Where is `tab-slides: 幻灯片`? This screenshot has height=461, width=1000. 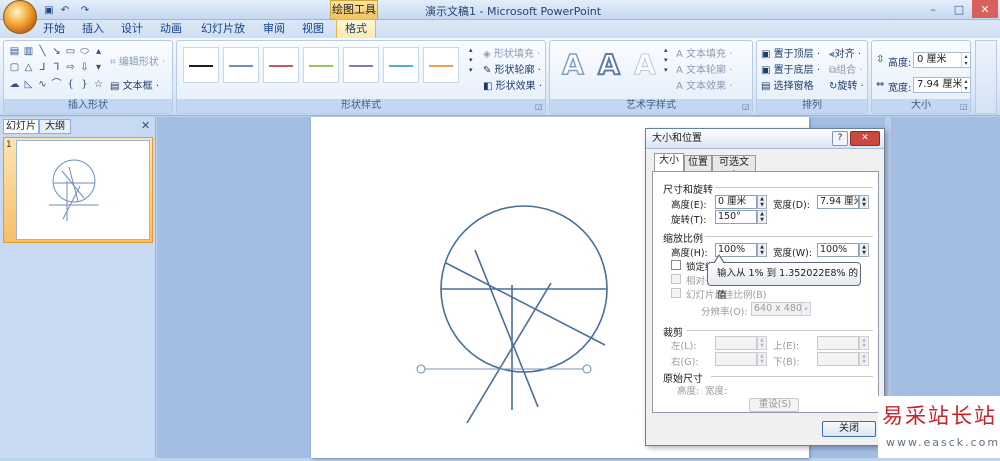 tab-slides: 幻灯片 is located at coordinates (21, 126).